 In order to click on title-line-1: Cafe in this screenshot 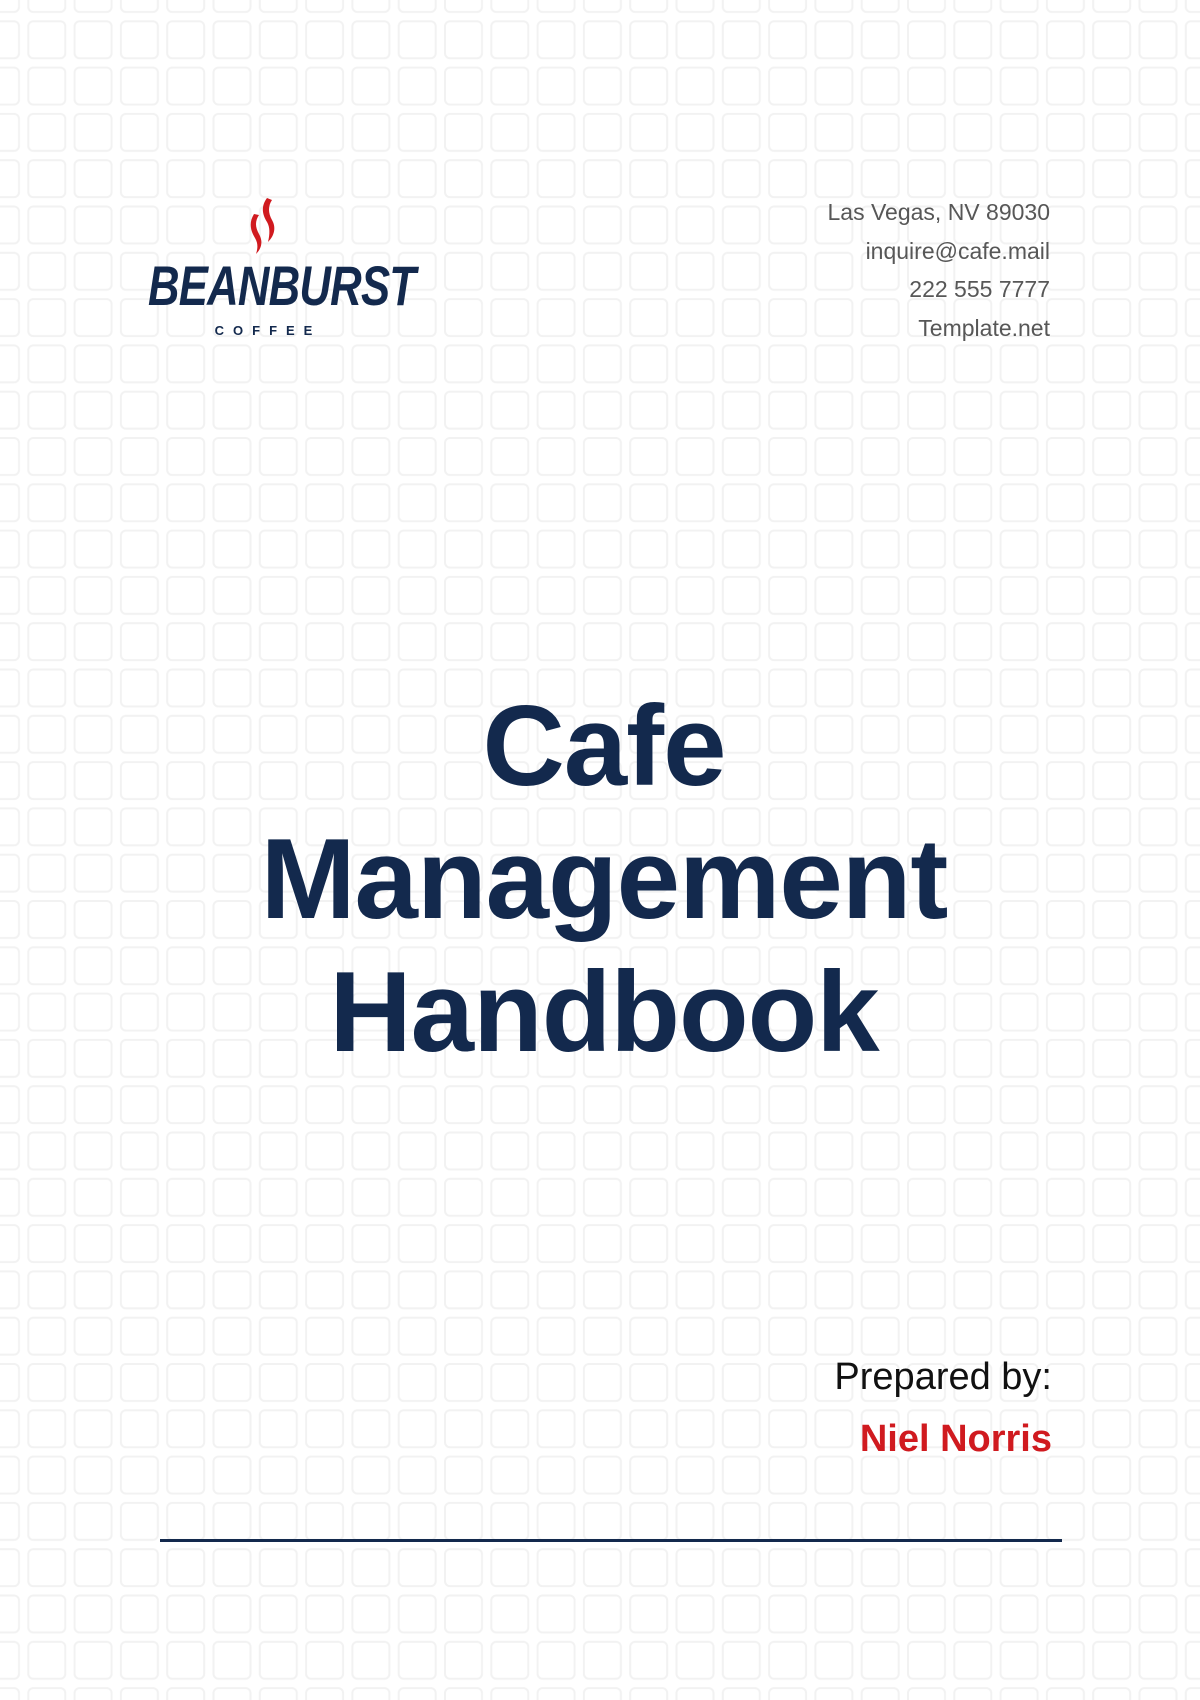, I will do `click(604, 746)`.